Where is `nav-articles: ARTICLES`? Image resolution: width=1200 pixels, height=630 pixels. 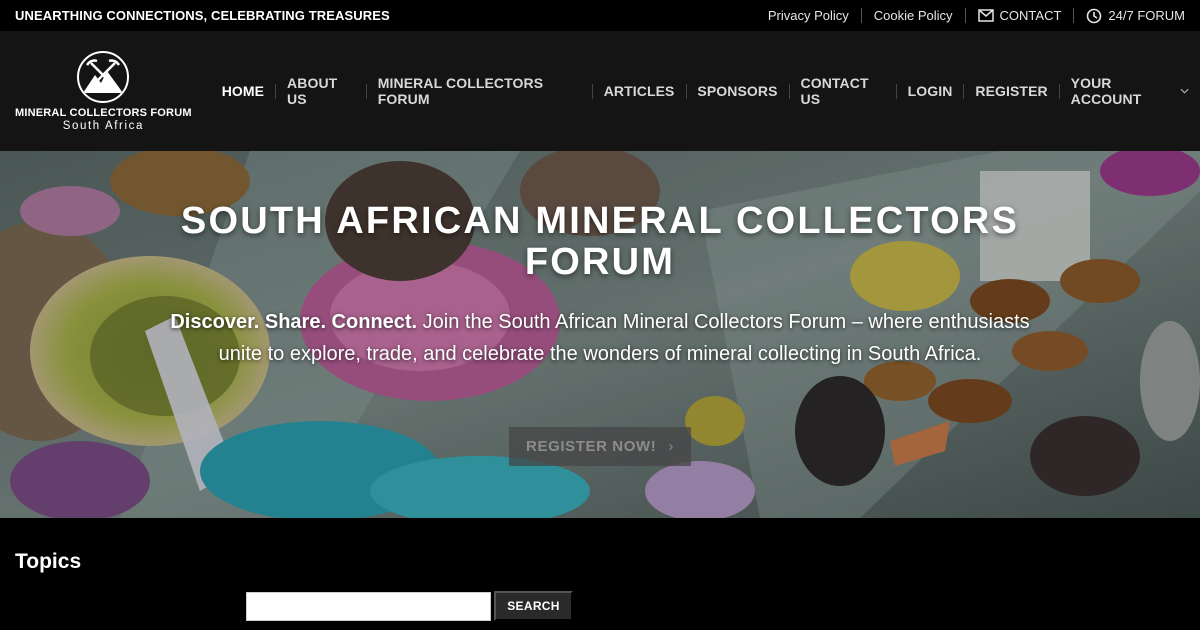
nav-articles: ARTICLES is located at coordinates (639, 91).